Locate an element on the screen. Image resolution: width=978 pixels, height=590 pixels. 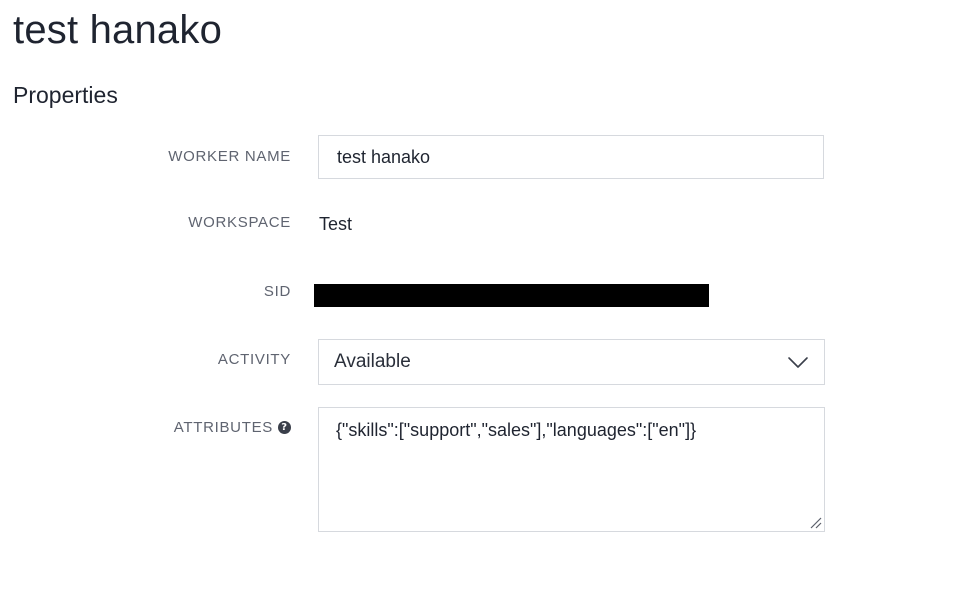
section-title: Properties is located at coordinates (65, 95).